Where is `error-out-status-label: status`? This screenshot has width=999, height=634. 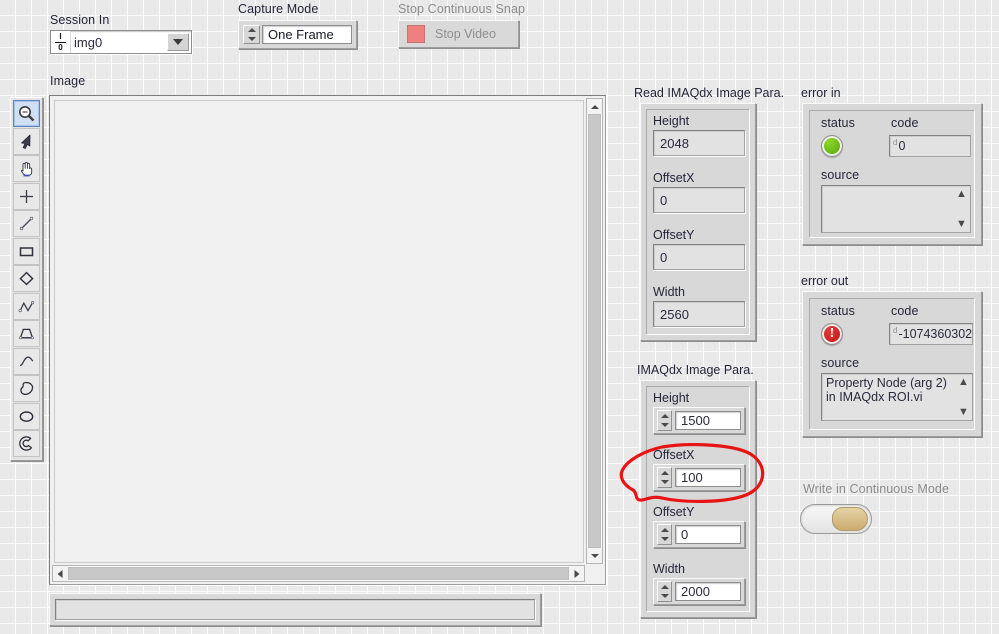 error-out-status-label: status is located at coordinates (838, 311).